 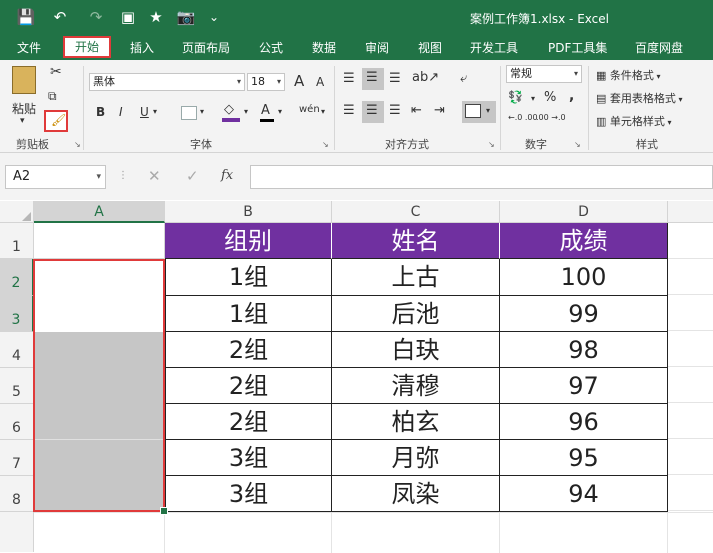 What do you see at coordinates (56, 72) in the screenshot?
I see `cut-icon: ✂` at bounding box center [56, 72].